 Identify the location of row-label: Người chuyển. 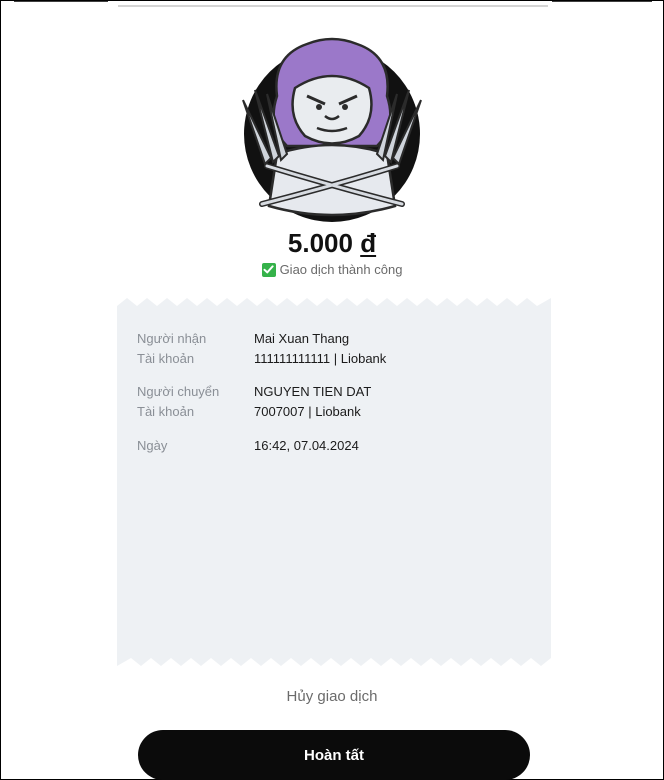
(178, 391).